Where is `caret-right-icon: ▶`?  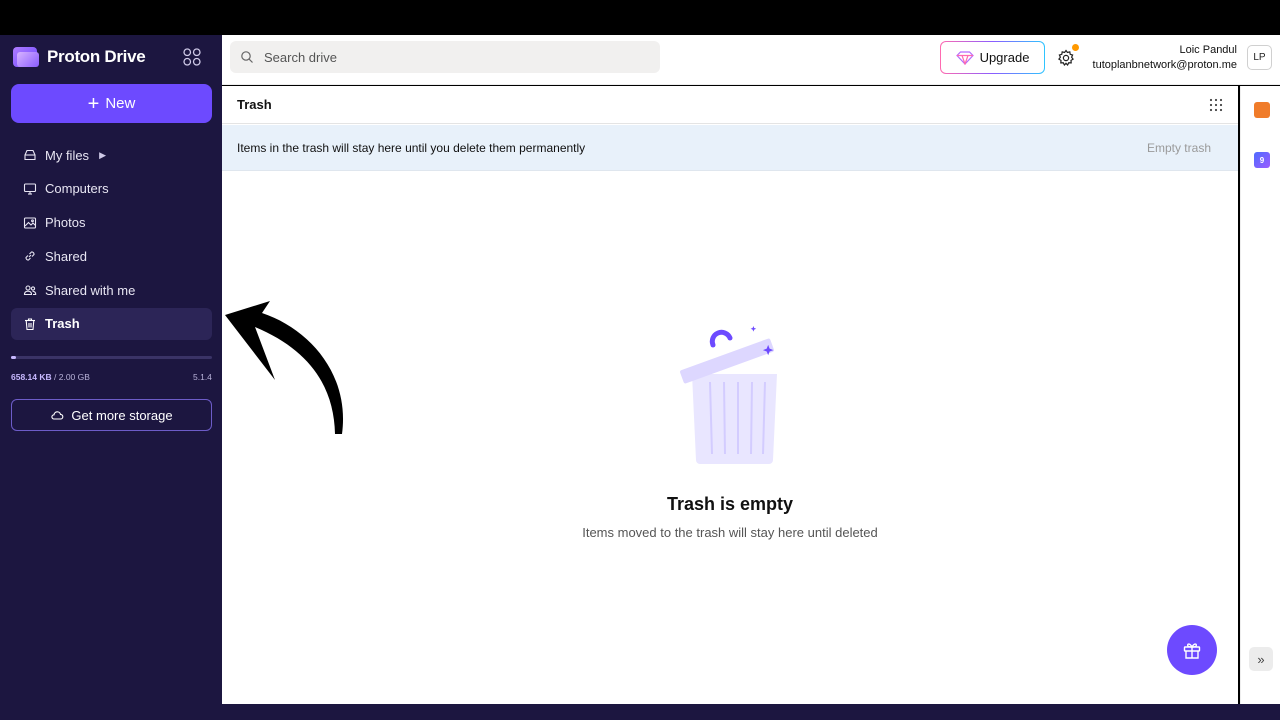
caret-right-icon: ▶ is located at coordinates (102, 155).